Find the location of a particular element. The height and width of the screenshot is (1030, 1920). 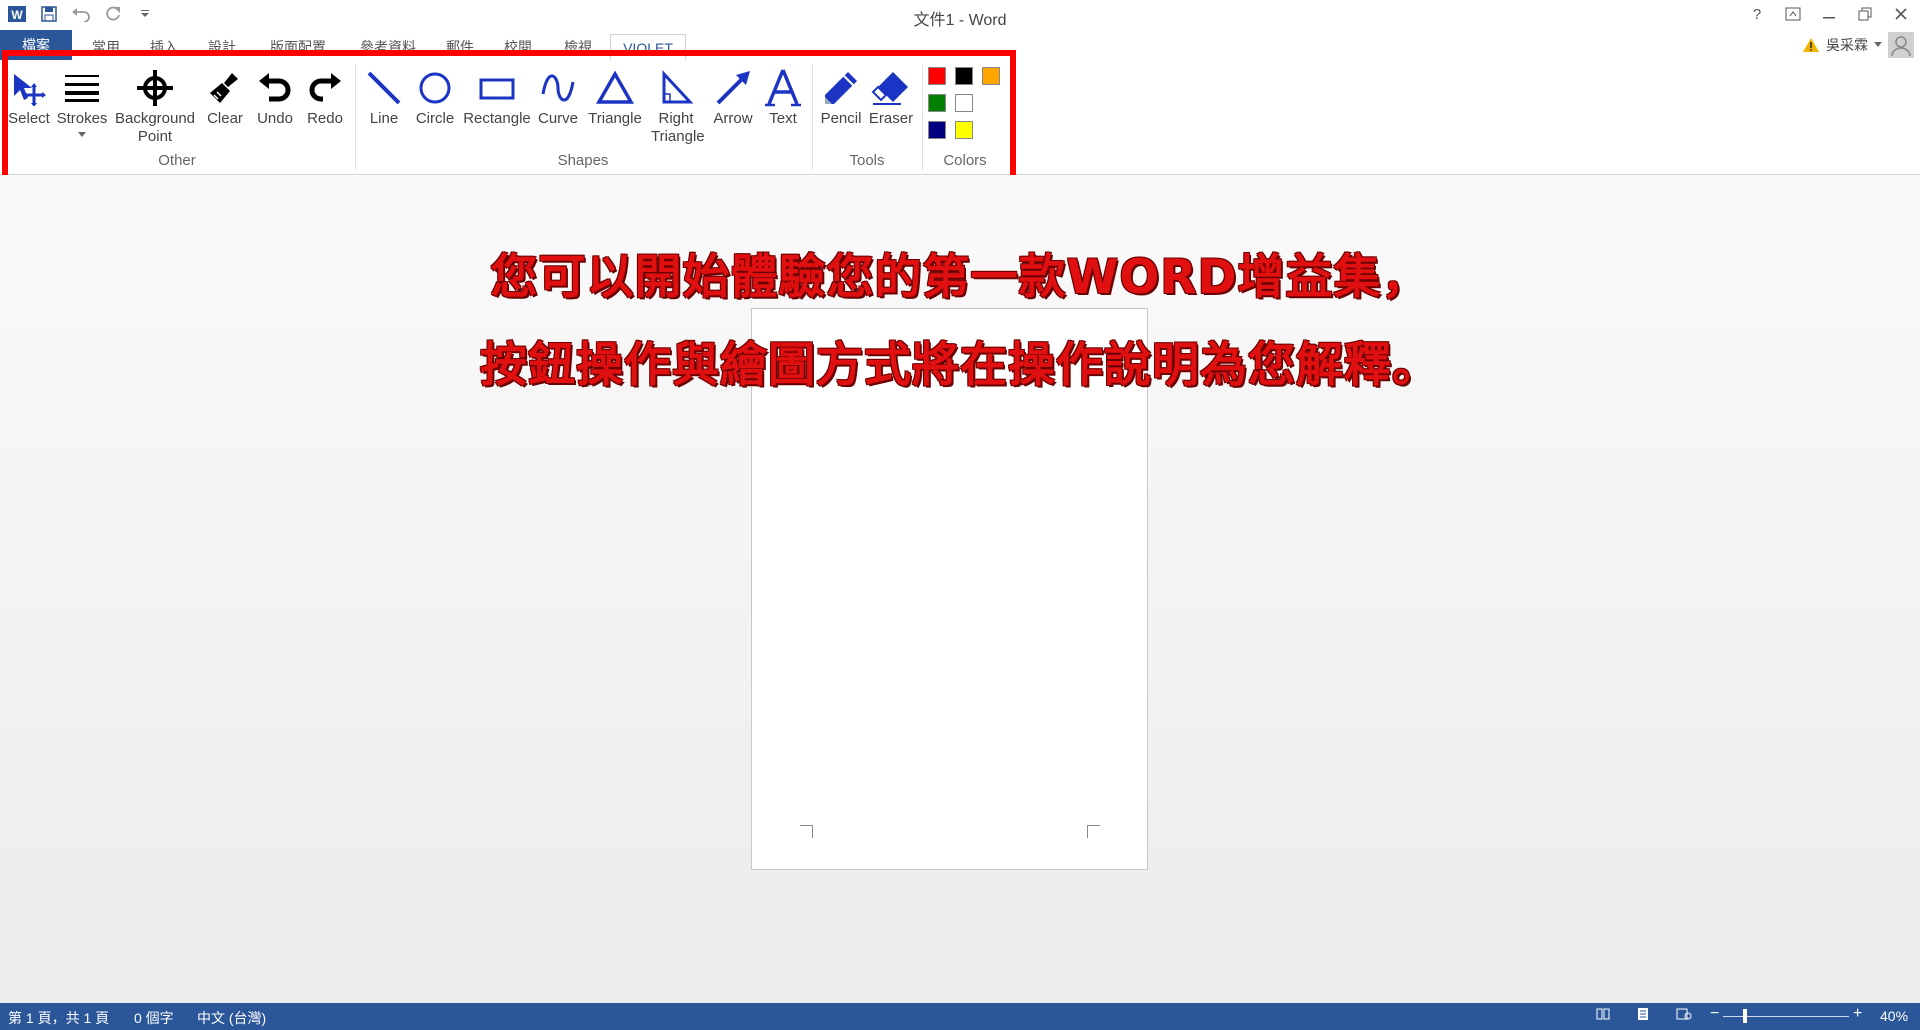

status-bar: 第 1 頁，共 1 頁 0 個字 中文 (台灣) − + 40% is located at coordinates (960, 1016).